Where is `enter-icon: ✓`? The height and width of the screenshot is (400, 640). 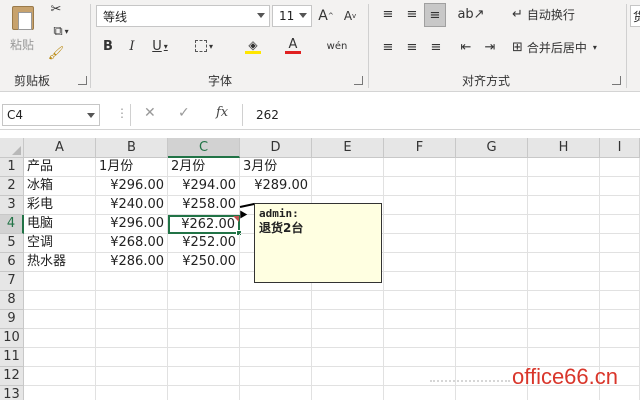 enter-icon: ✓ is located at coordinates (184, 113).